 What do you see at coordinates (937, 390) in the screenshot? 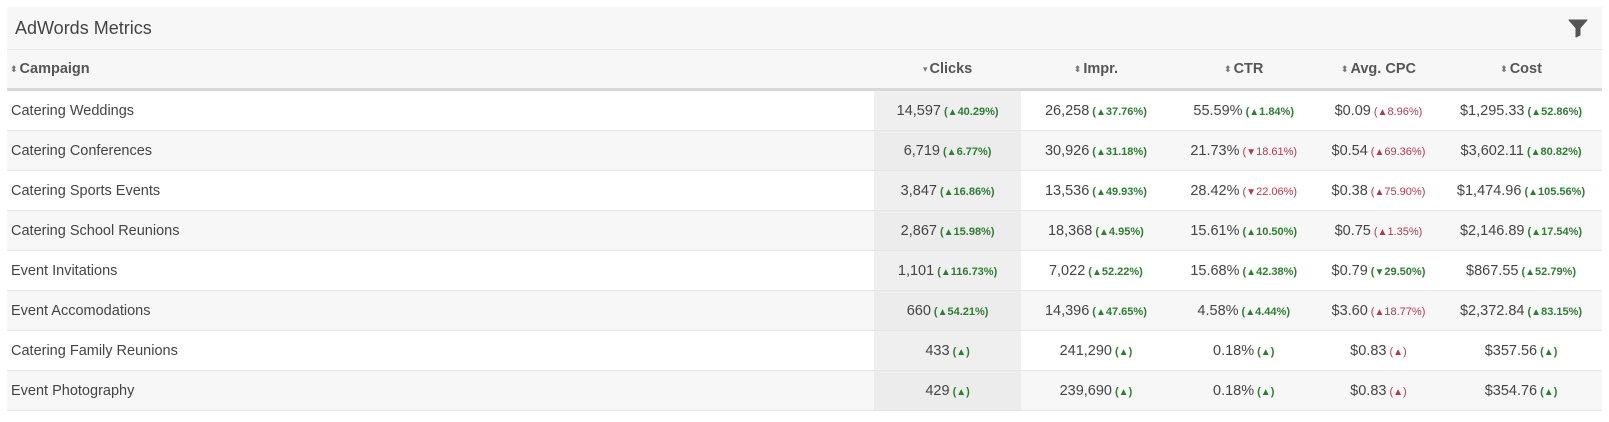
I see `clicks-value: 429` at bounding box center [937, 390].